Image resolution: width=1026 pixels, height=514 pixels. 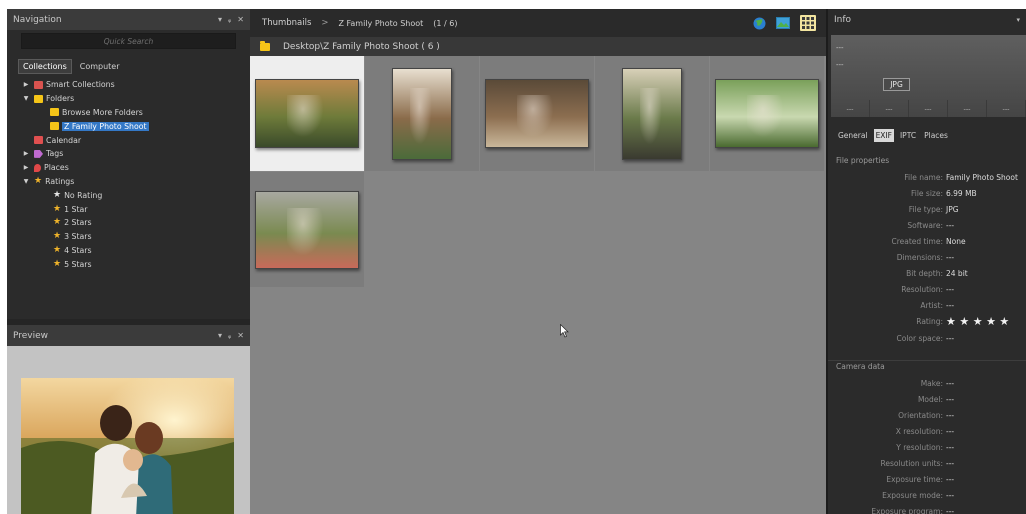 I want to click on thumb-3-image, so click(x=537, y=113).